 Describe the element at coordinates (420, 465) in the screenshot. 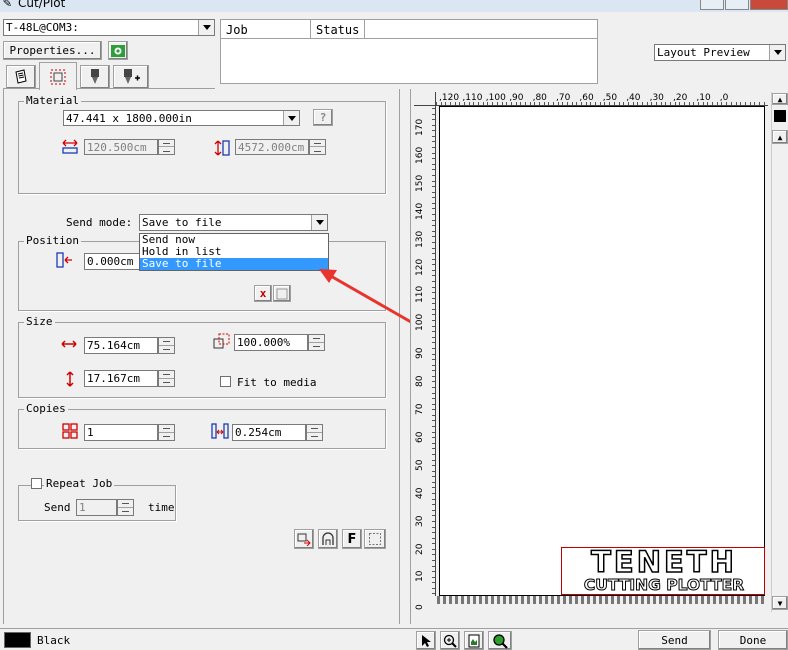

I see `ruler-v-label: 50` at that location.